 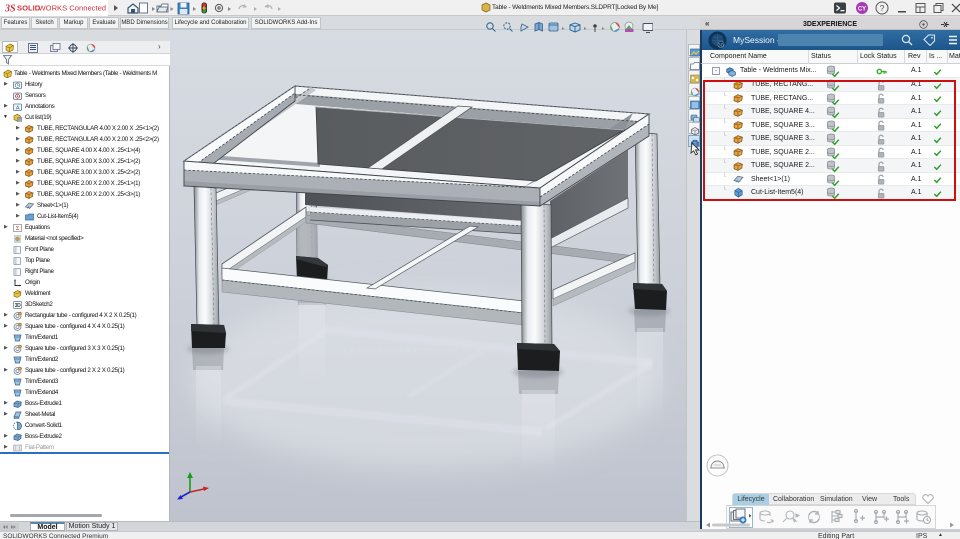 I want to click on svg-text: 3S, so click(x=10, y=9).